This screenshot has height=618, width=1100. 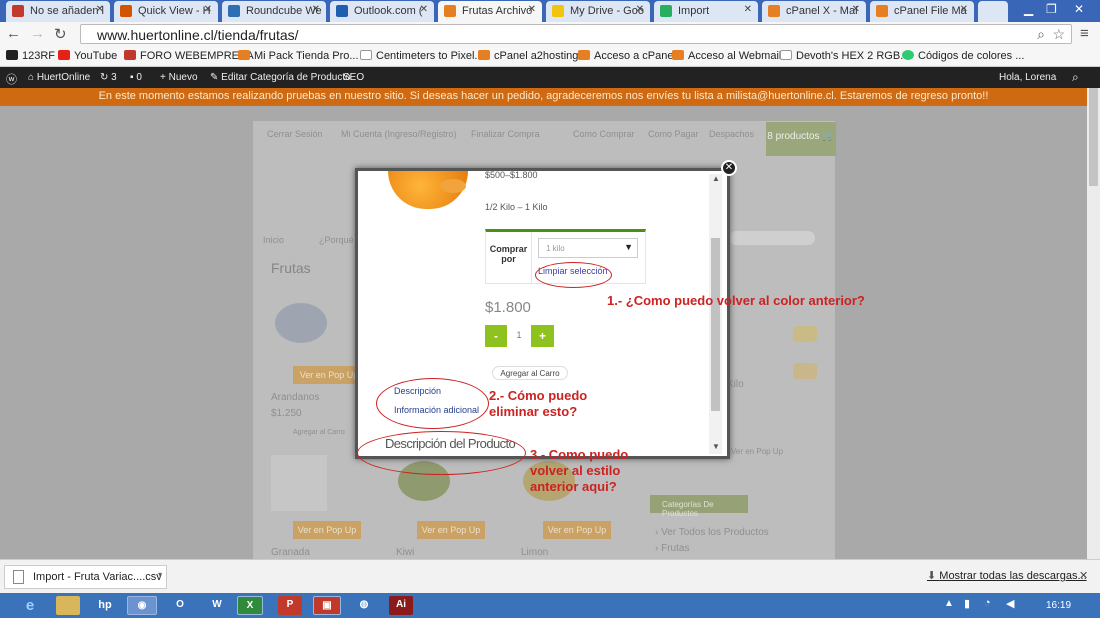 I want to click on clock: 16:19, so click(x=1058, y=605).